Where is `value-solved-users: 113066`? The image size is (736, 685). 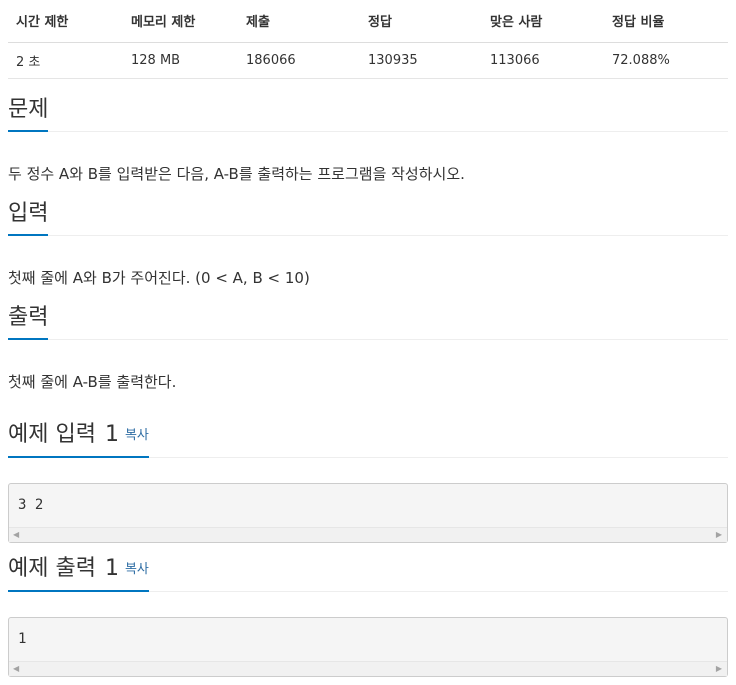 value-solved-users: 113066 is located at coordinates (543, 60).